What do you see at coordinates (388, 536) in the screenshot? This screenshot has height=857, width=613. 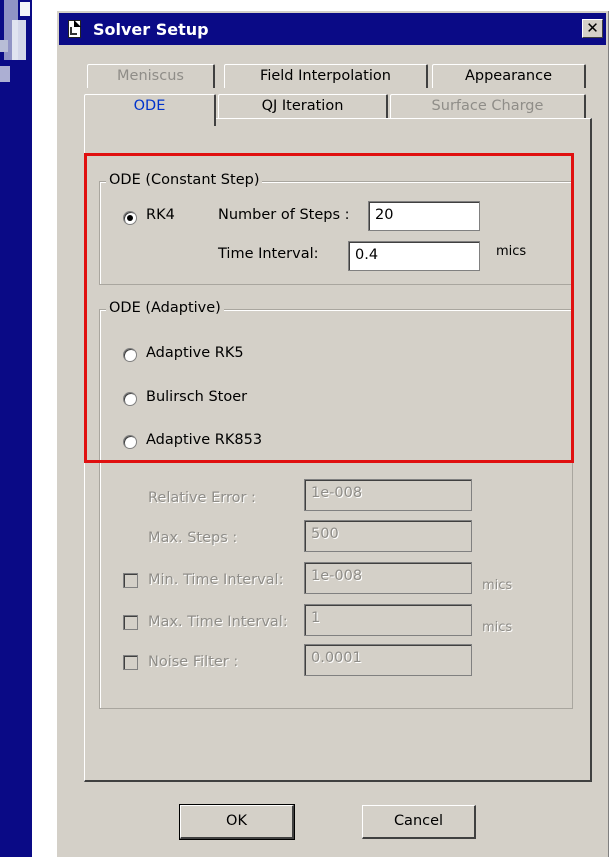 I see `max-steps-input: 500` at bounding box center [388, 536].